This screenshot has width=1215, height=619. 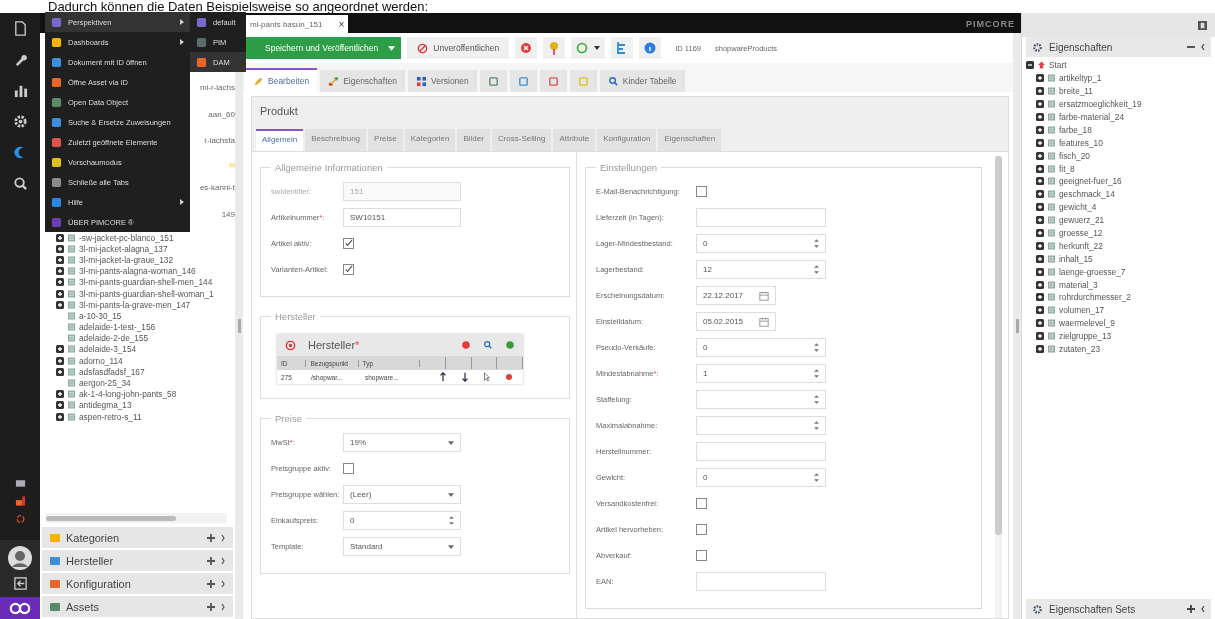 I want to click on tree-item: laenge-groesse_7, so click(x=1092, y=271).